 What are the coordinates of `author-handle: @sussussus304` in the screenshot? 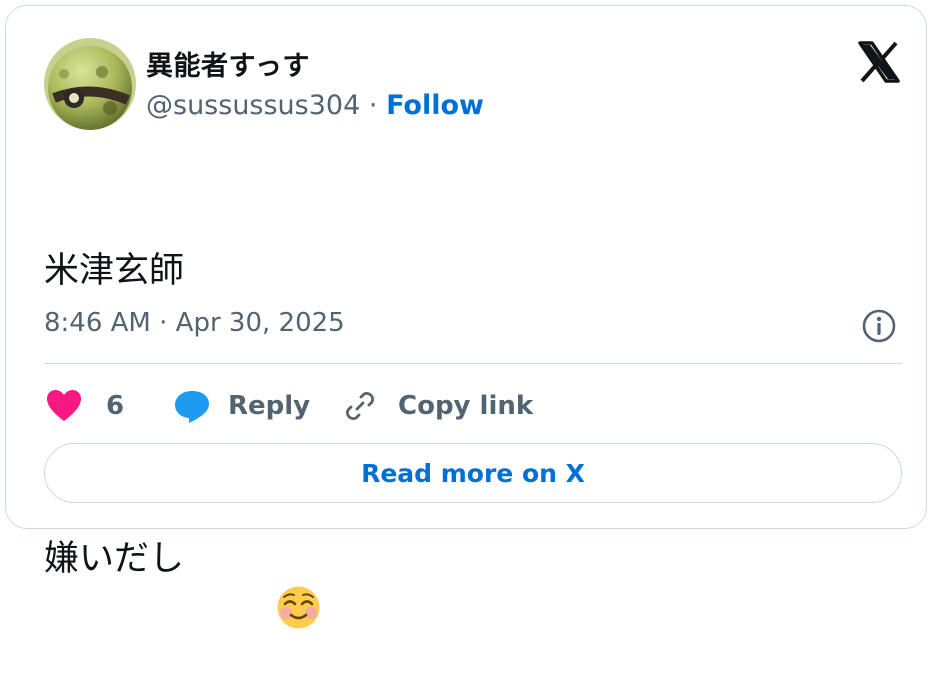 It's located at (253, 105).